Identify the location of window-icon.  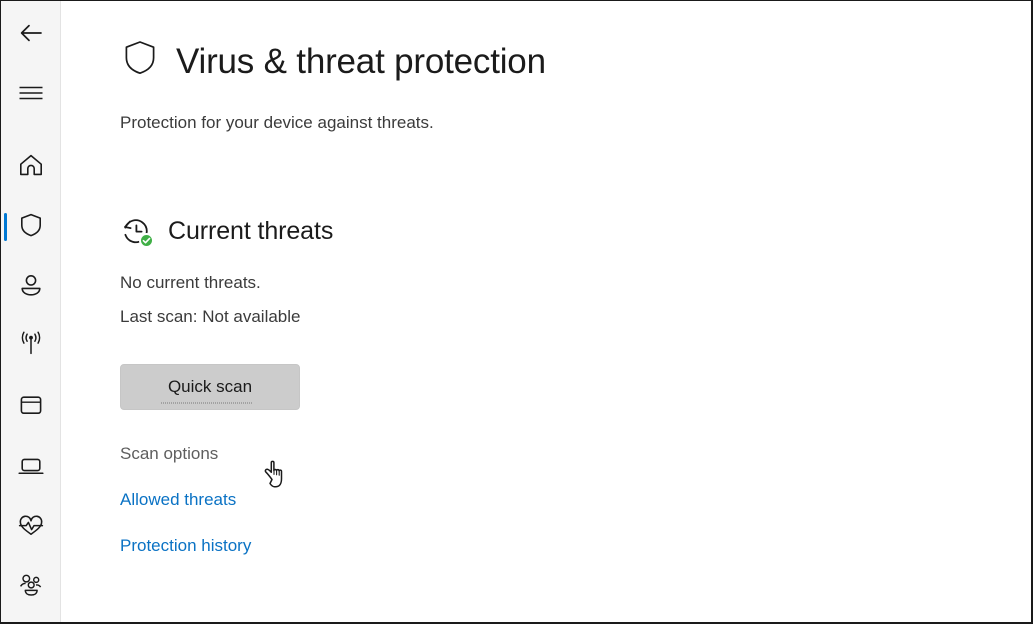
(31, 407).